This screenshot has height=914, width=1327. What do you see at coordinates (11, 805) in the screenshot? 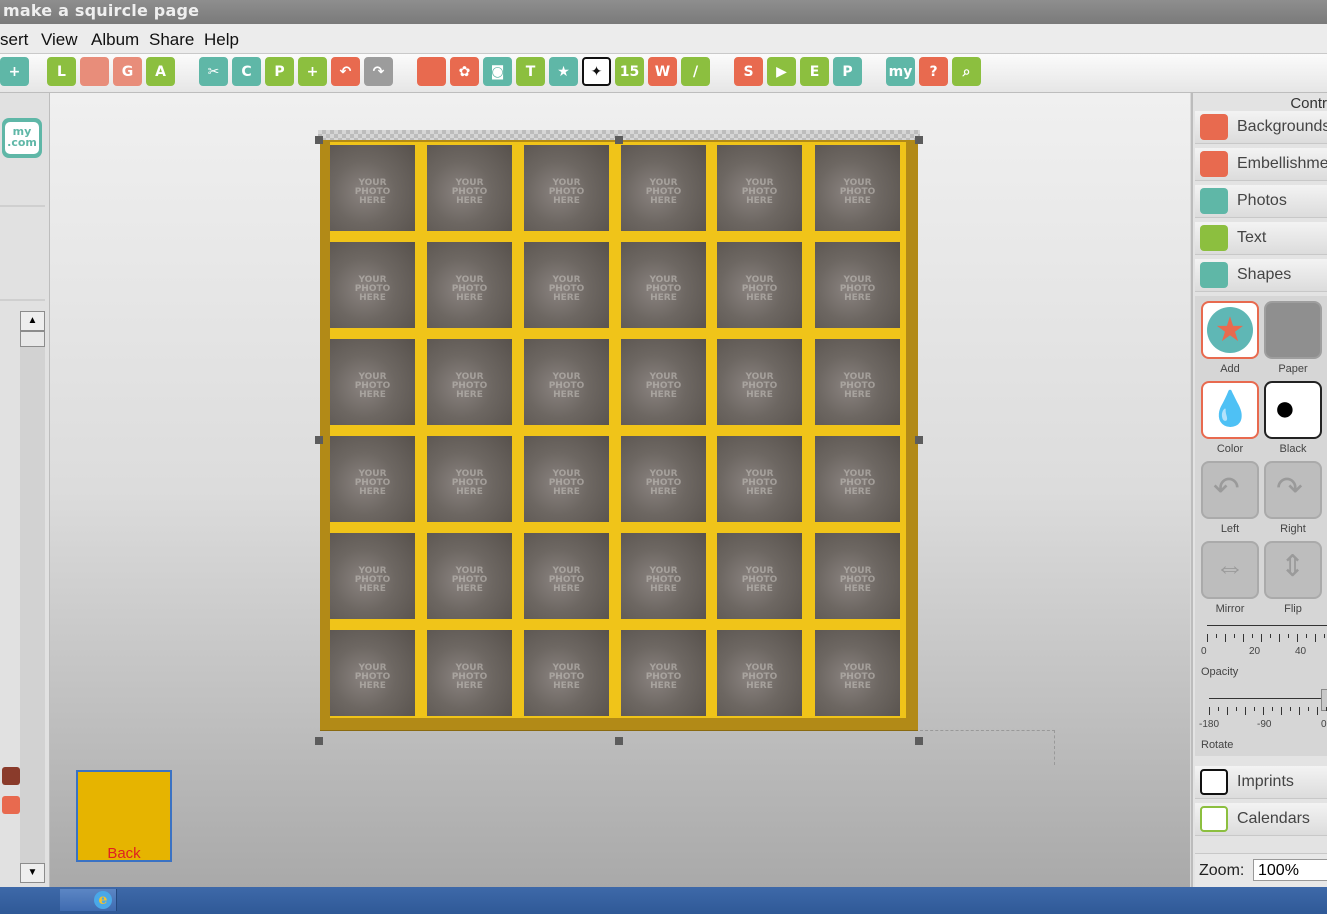
I see `book-icon` at bounding box center [11, 805].